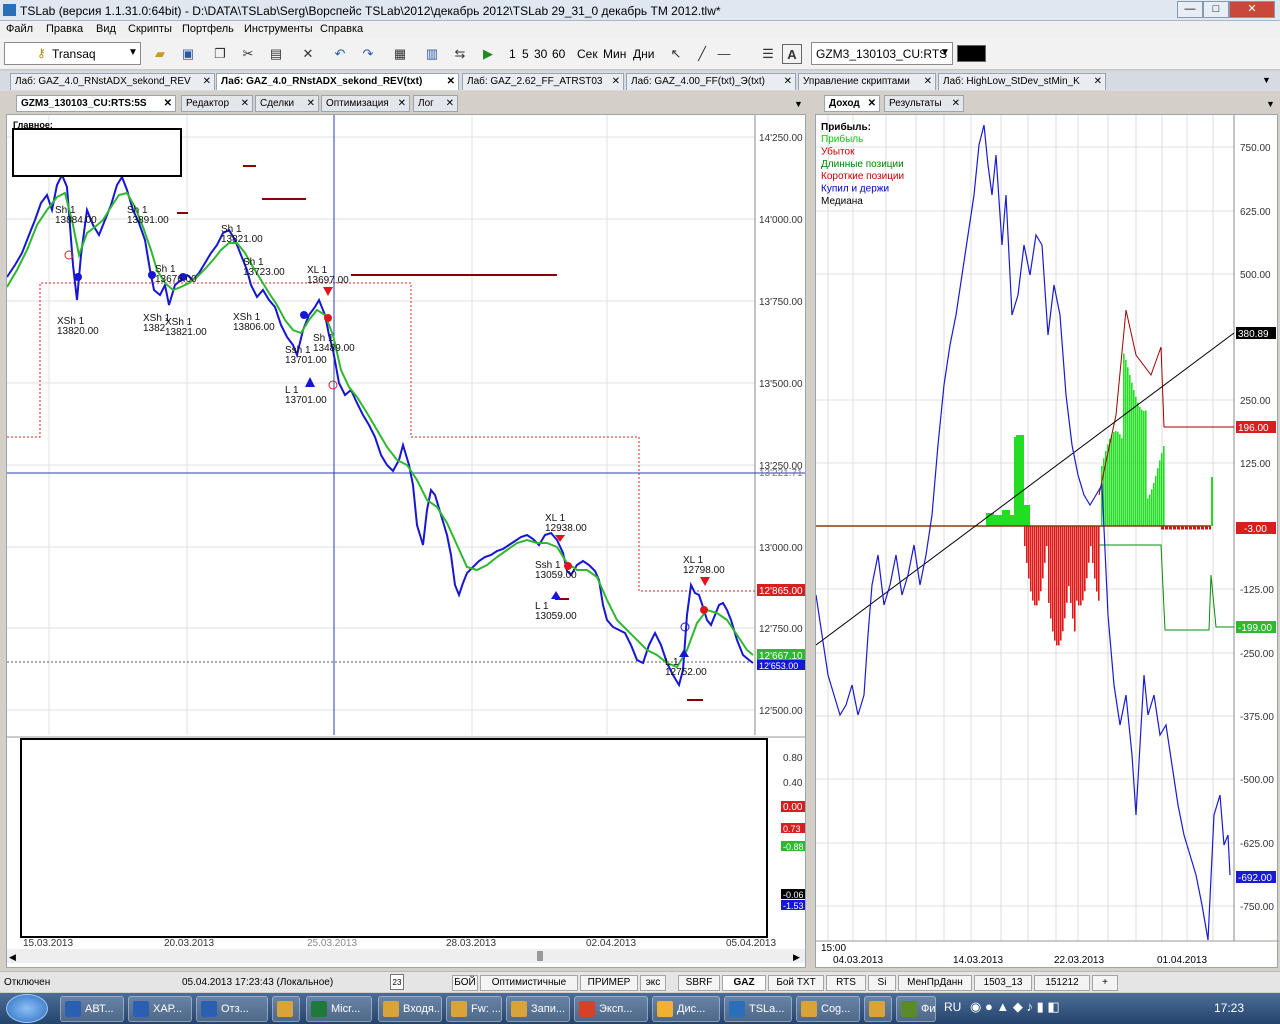  Describe the element at coordinates (867, 81) in the screenshot. I see `doc-tab-5: Управление скриптами ✕` at that location.